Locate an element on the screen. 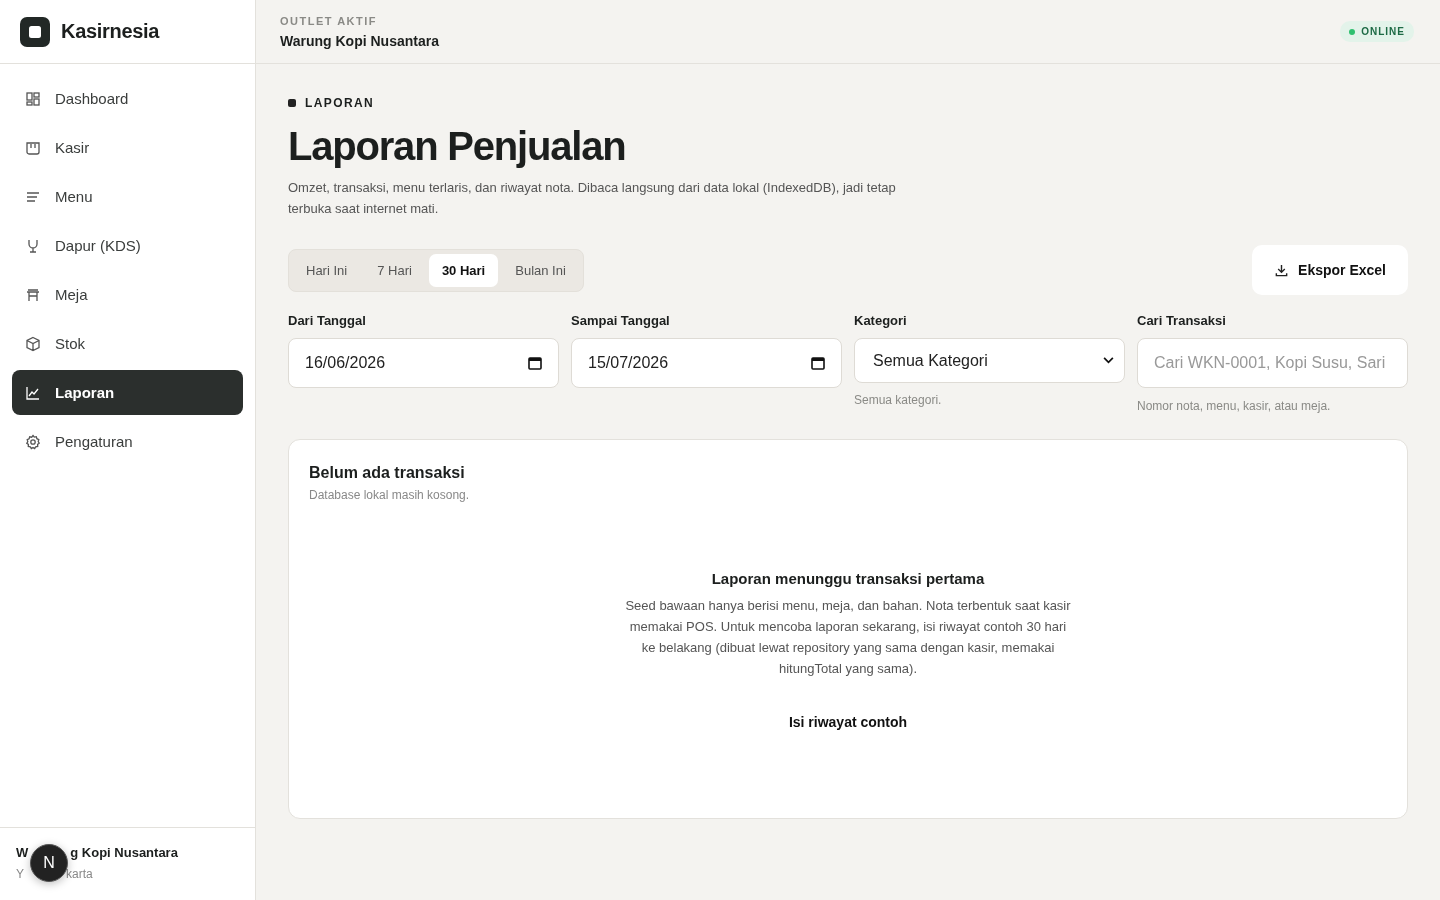  empty-description: Seed bawaan hanya berisi menu, meja, dan bahan. Nota terbentuk saat kasir memakai POS. Untuk mencoba laporan sekarang, isi riwayat contoh 30 hari ke belakang (dibuat lewat repository yang sama dengan kasir, memakai hitungTotal yang sama). is located at coordinates (848, 637).